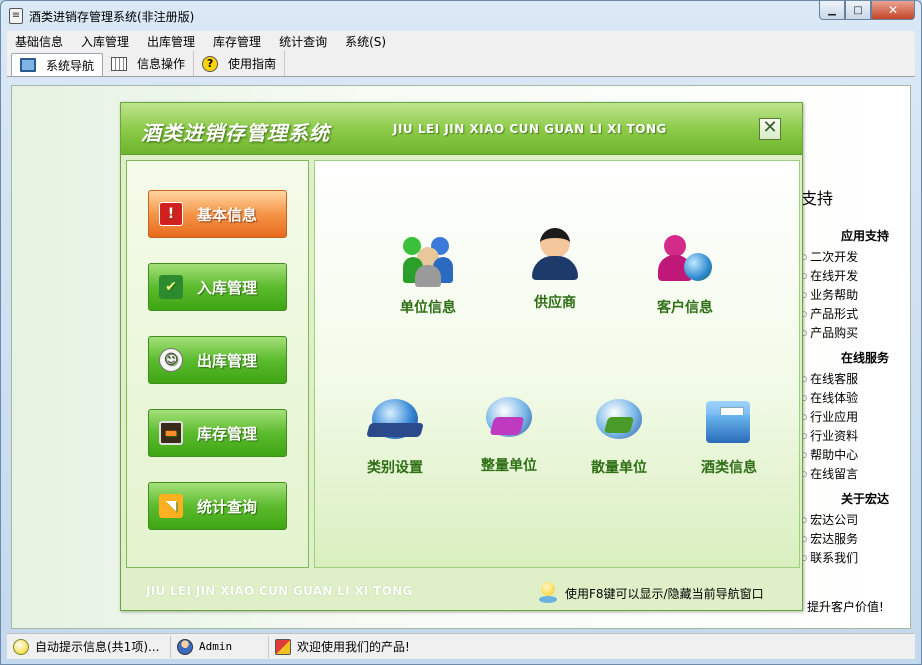  I want to click on support-link: 业务帮助, so click(849, 295).